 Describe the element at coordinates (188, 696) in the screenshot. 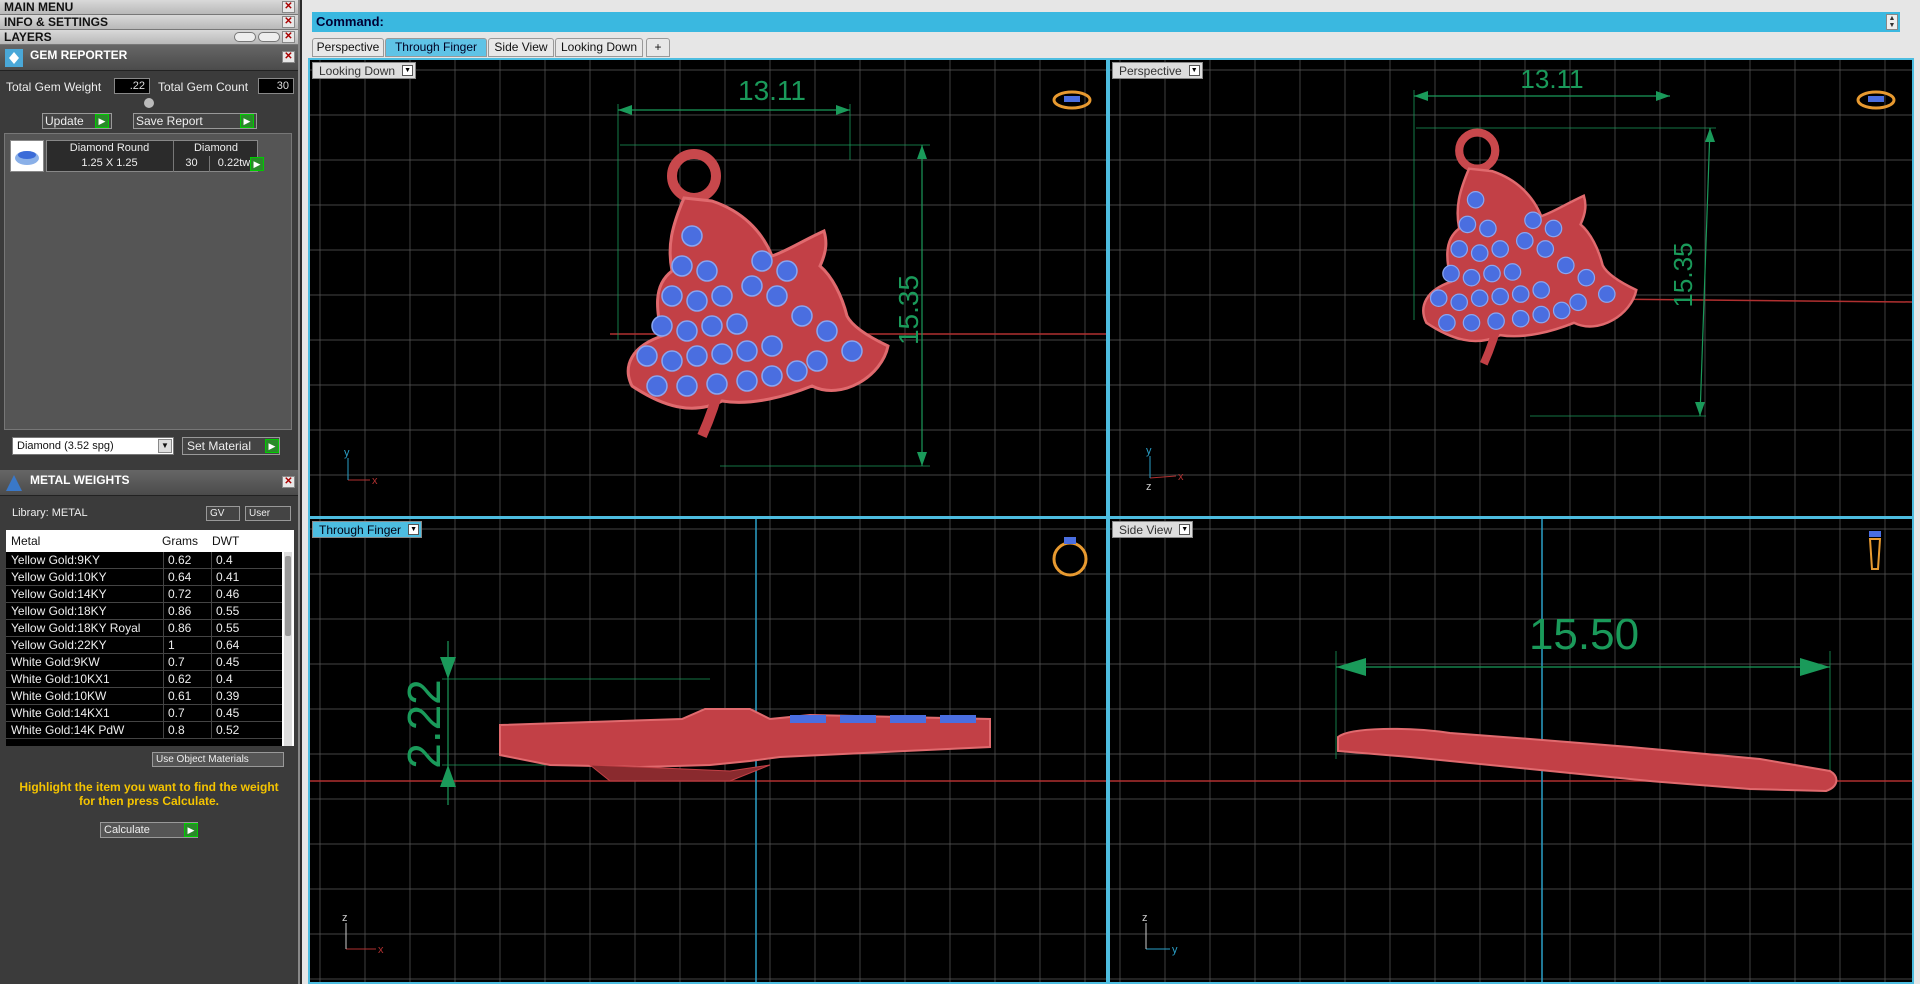

I see `cell-grams: 0.61` at that location.